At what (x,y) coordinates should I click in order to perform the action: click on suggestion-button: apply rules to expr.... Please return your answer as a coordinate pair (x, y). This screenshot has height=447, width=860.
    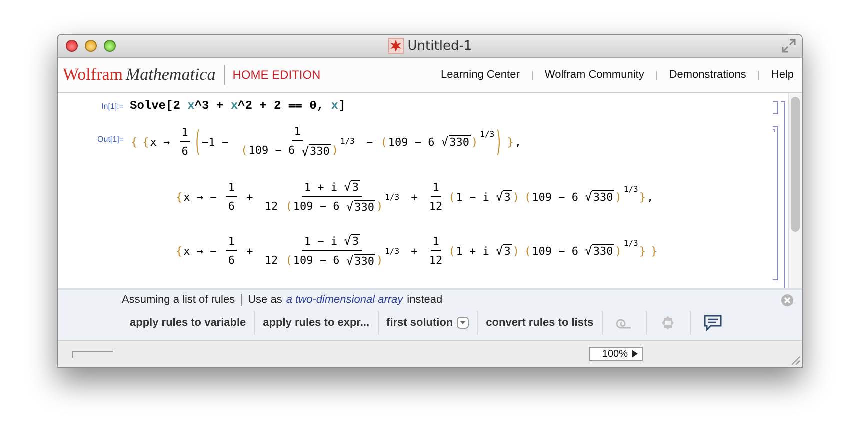
    Looking at the image, I should click on (317, 323).